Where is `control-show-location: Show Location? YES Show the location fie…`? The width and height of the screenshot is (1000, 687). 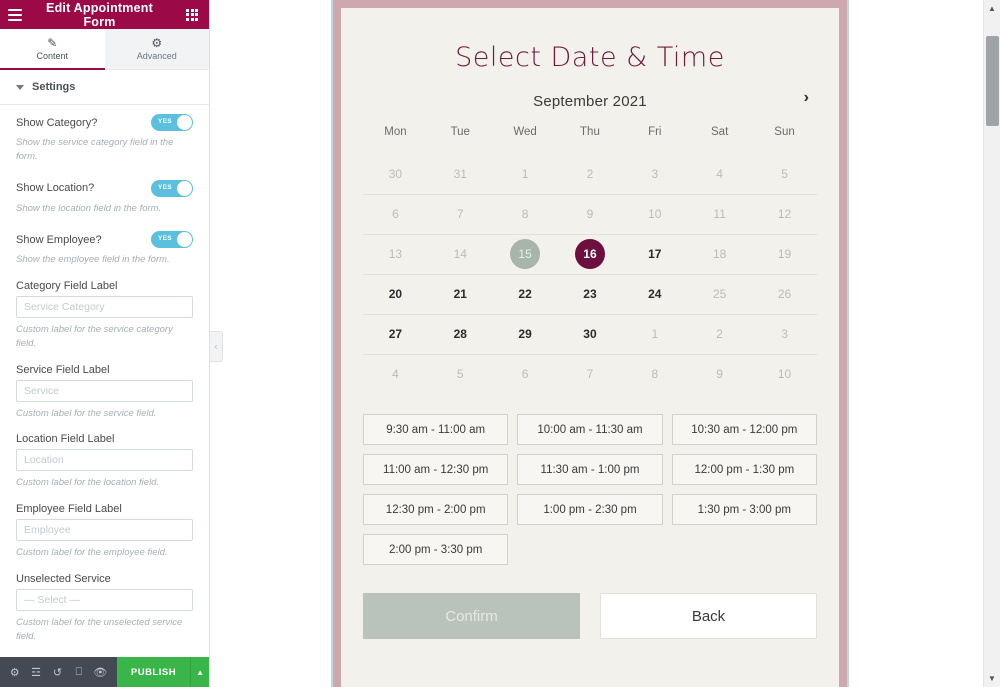
control-show-location: Show Location? YES Show the location fie… is located at coordinates (104, 197).